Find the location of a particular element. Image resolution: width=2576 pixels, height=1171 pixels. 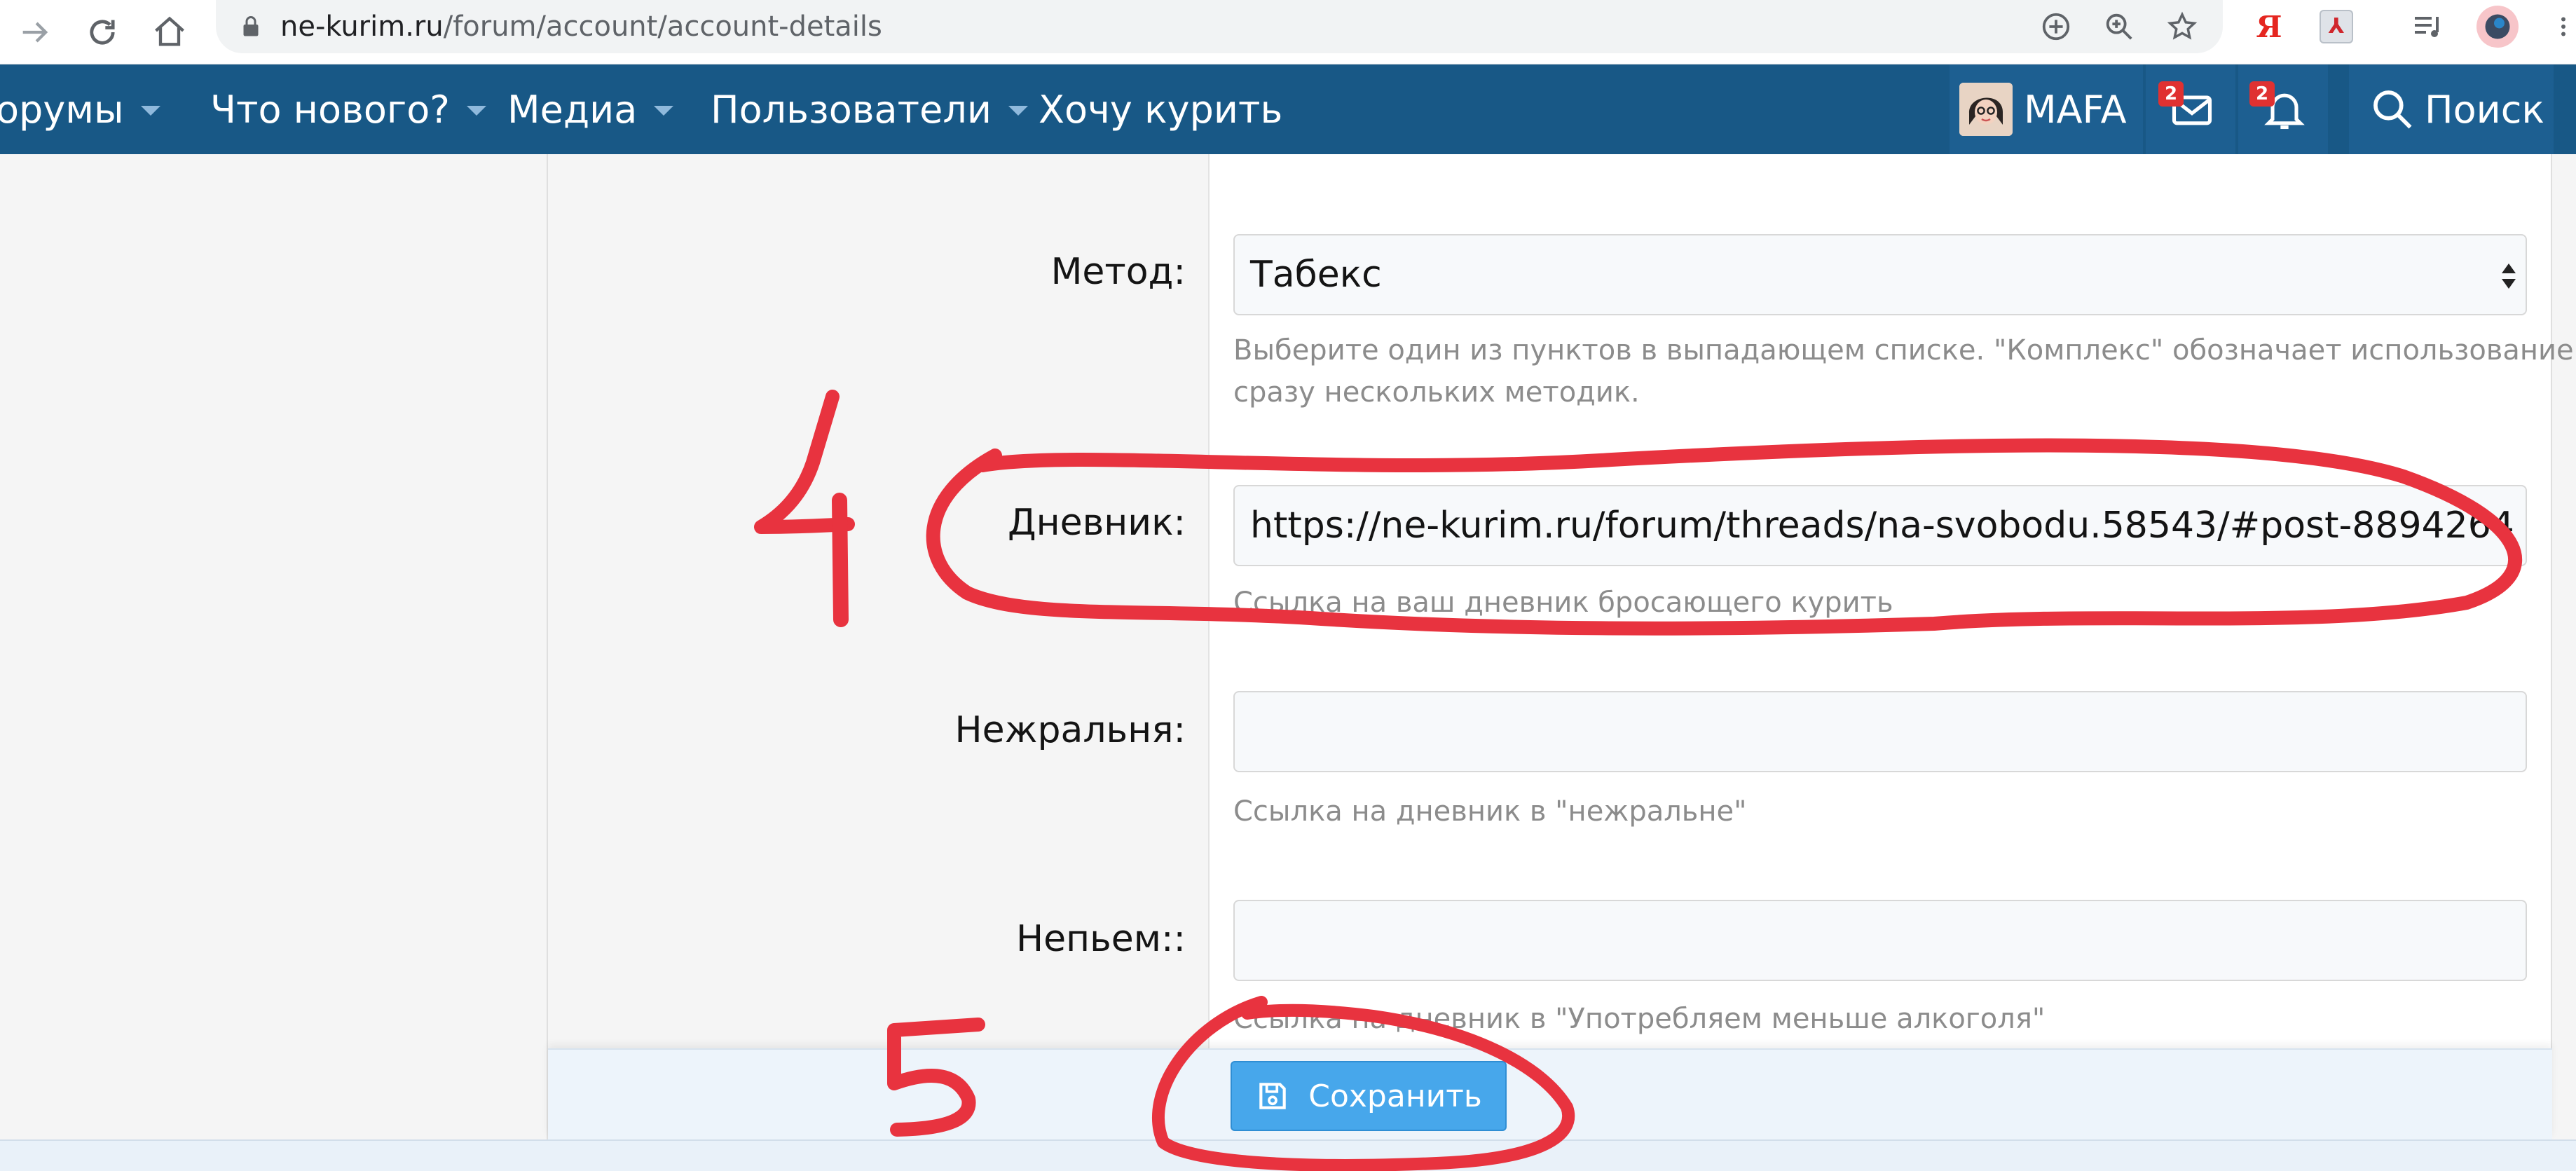

search-icon is located at coordinates (2393, 109).